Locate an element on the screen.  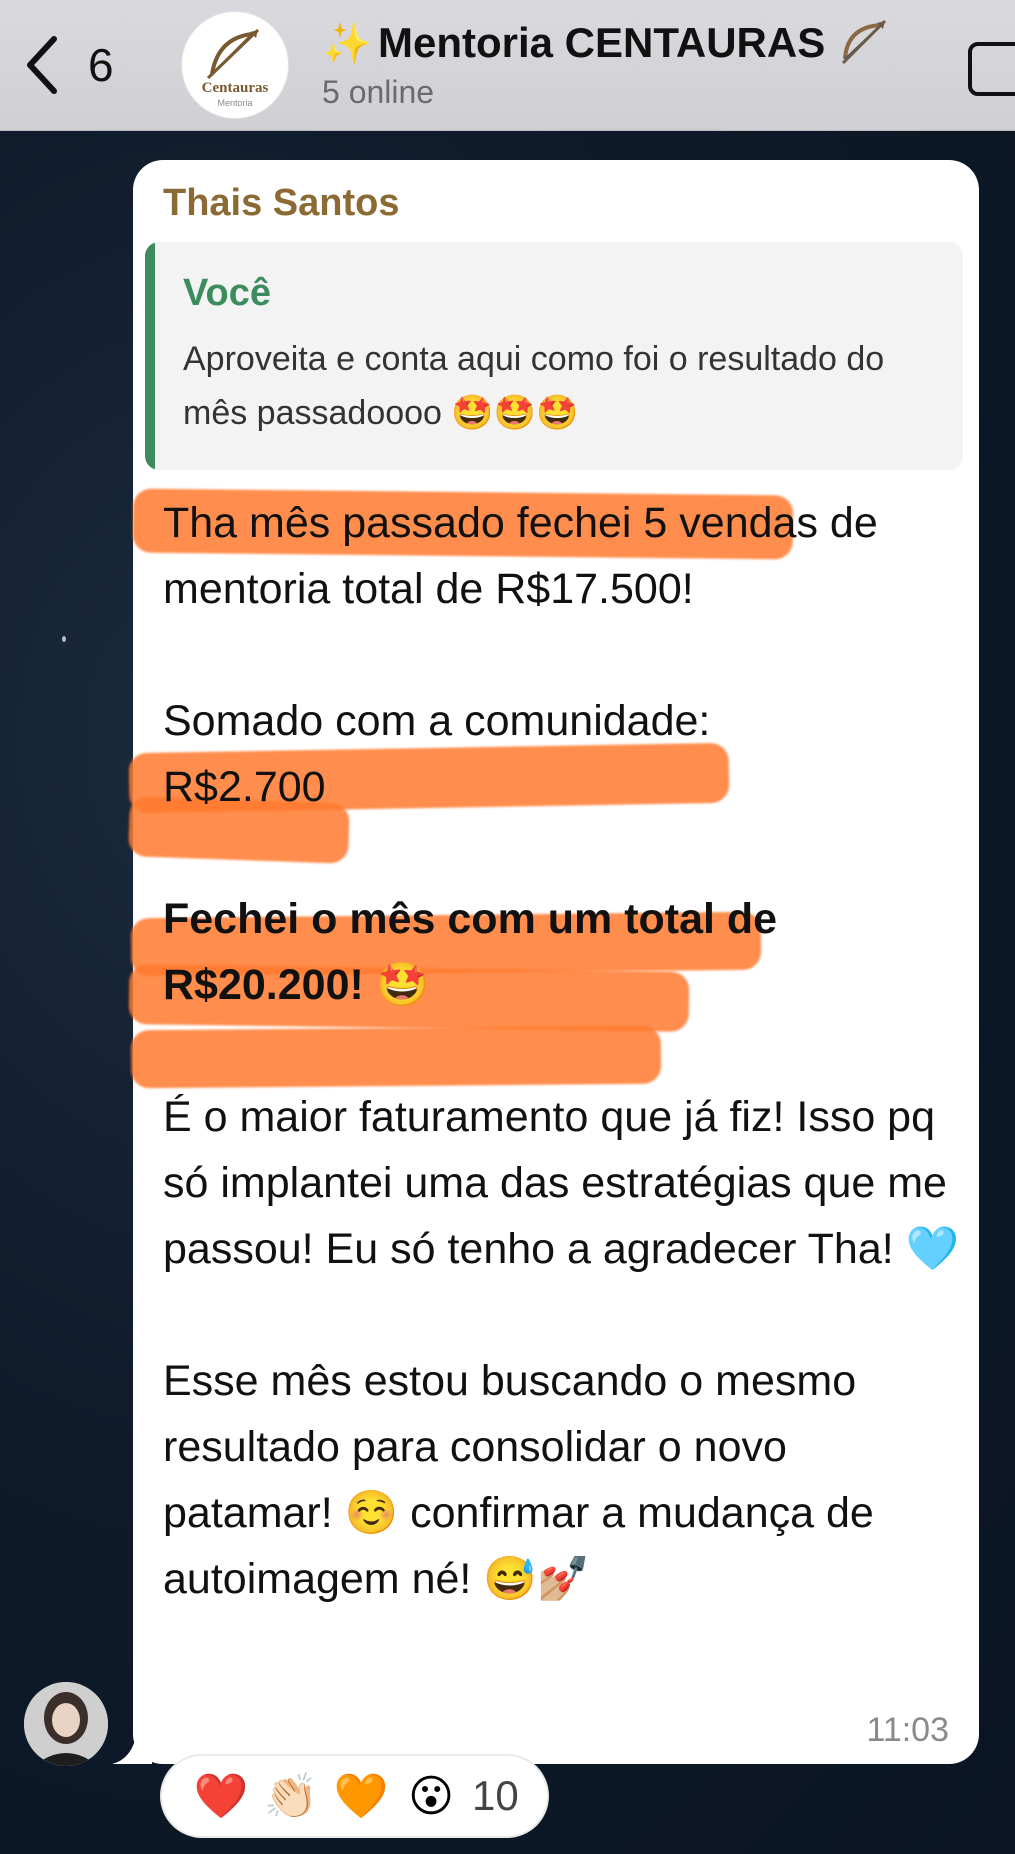
message-paragraph-bold: Fechei o mês com um total de R$20.200! 🤩 is located at coordinates (476, 952).